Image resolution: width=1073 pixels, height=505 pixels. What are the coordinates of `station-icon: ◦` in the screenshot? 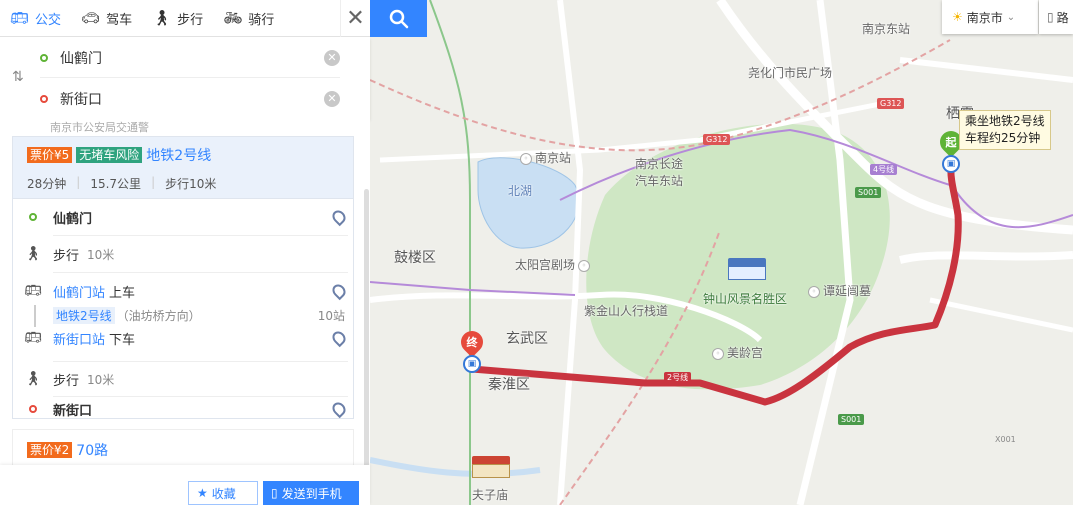 It's located at (526, 158).